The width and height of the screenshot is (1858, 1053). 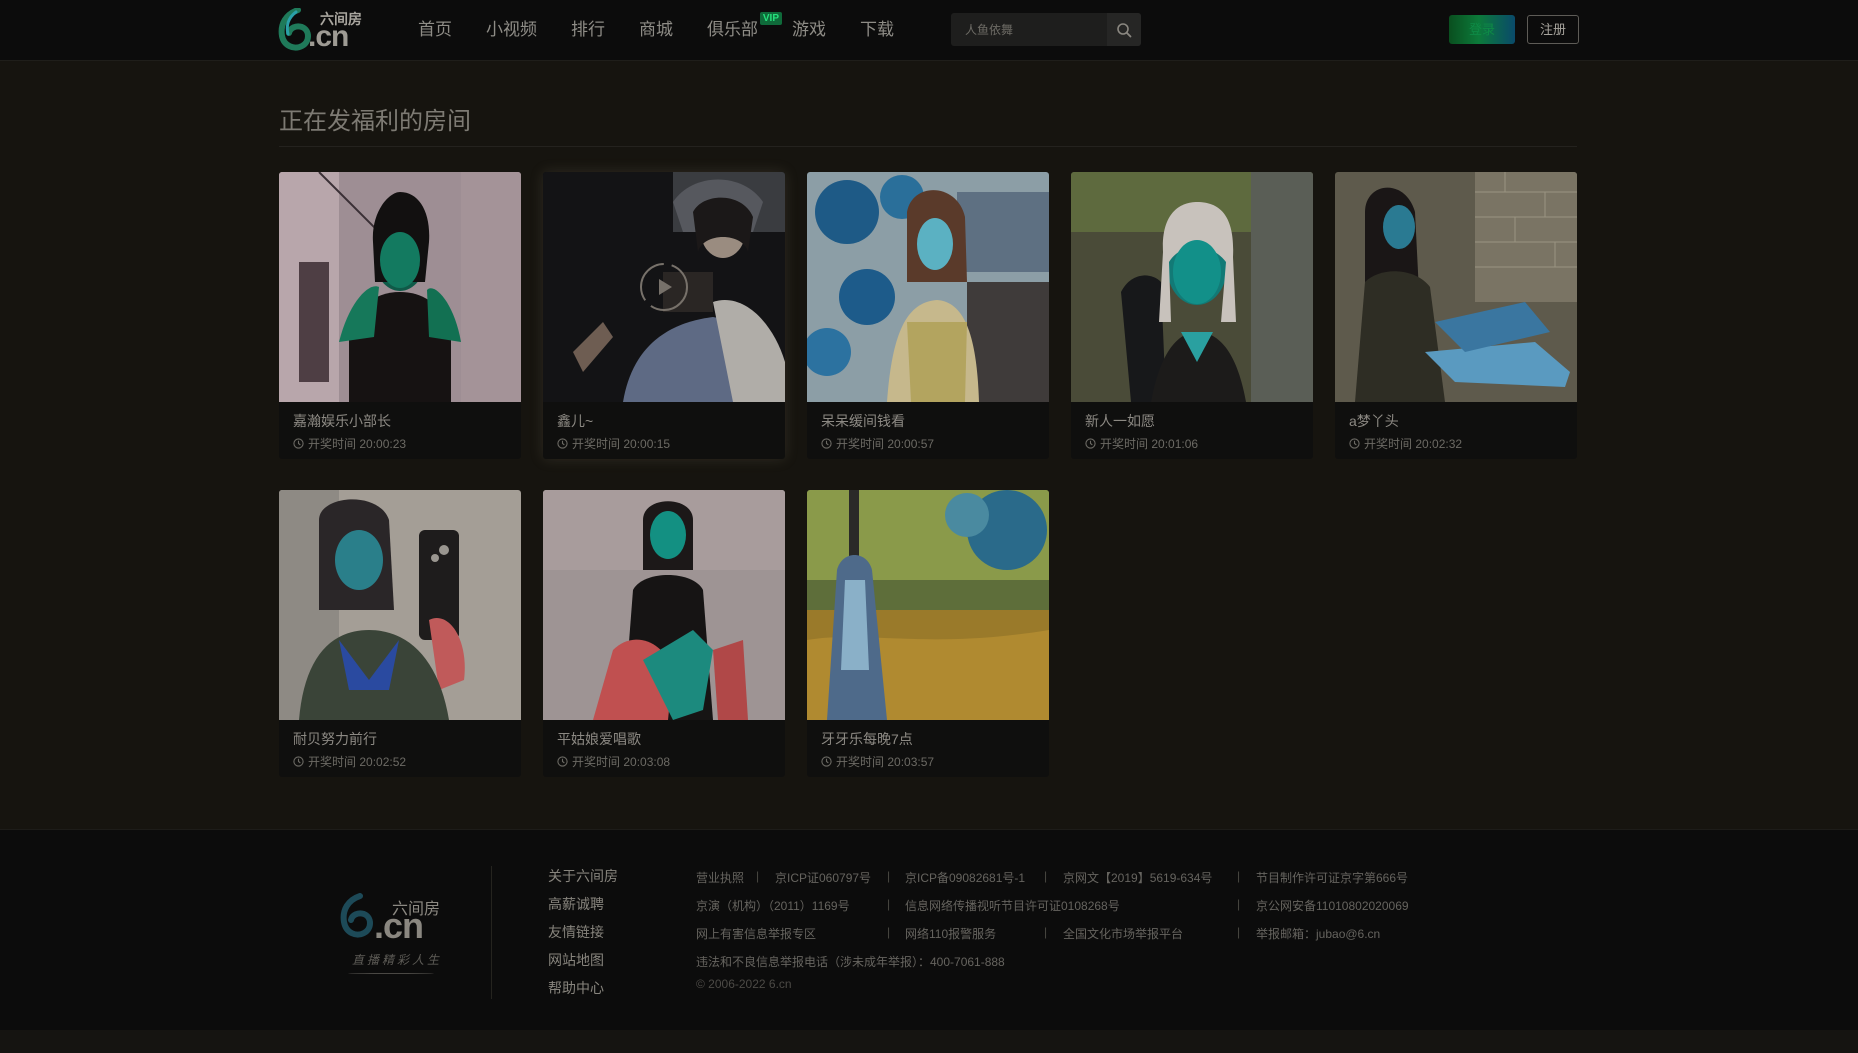 I want to click on nav-club-label: 俱乐部, so click(x=732, y=29).